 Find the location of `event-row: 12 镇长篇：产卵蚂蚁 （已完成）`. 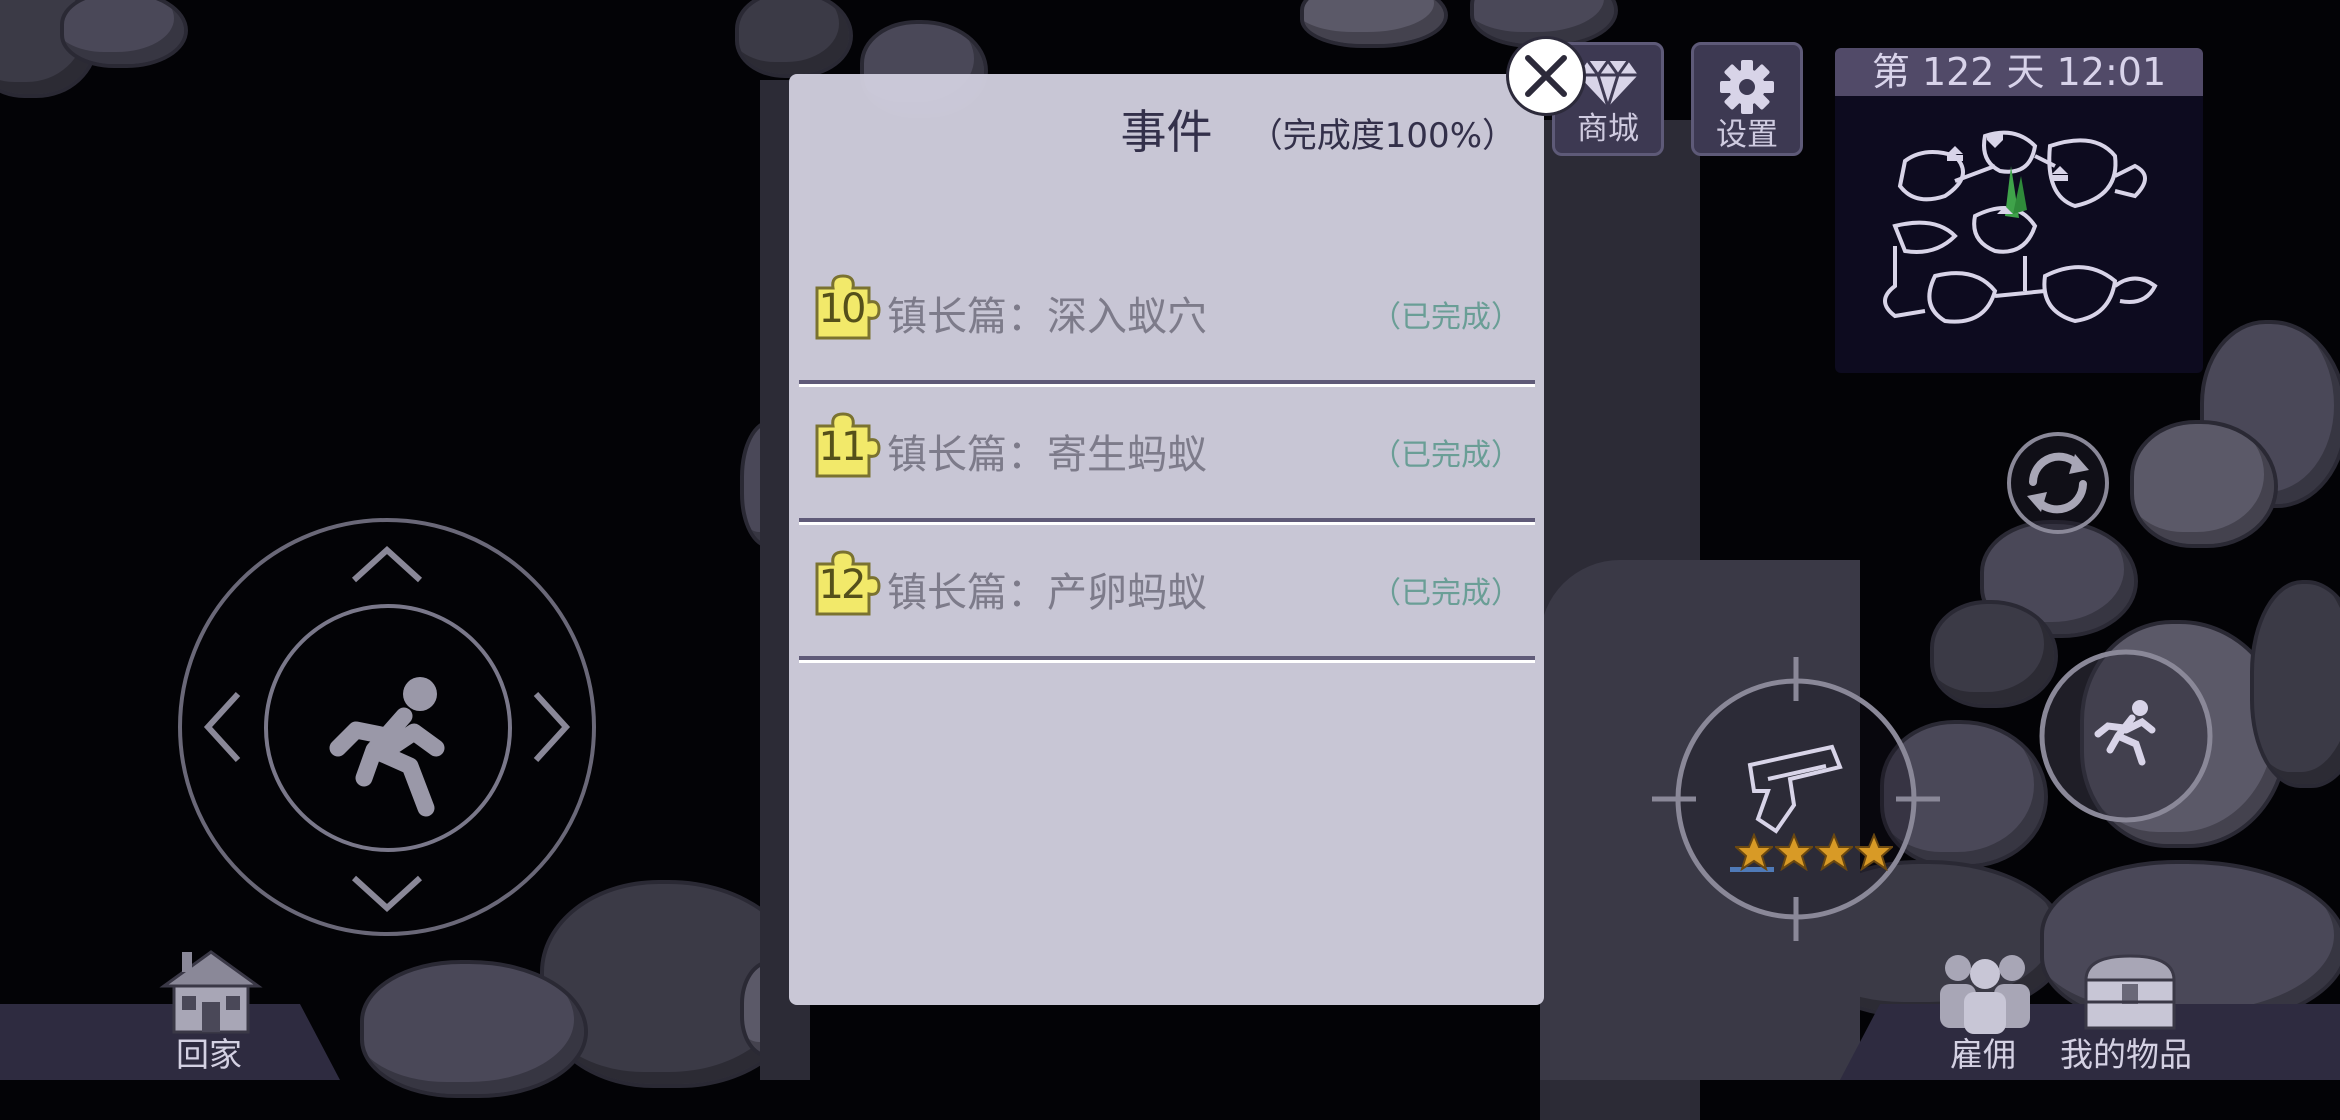

event-row: 12 镇长篇：产卵蚂蚁 （已完成） is located at coordinates (1167, 589).